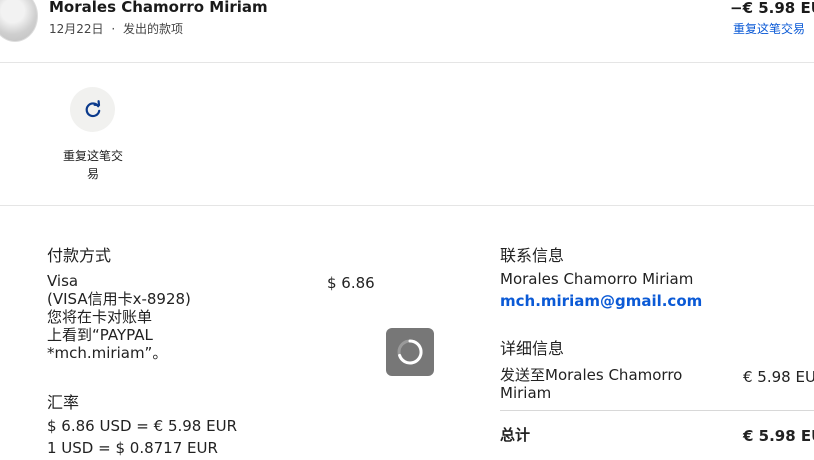 This screenshot has width=814, height=460. Describe the element at coordinates (532, 348) in the screenshot. I see `details-heading: 详细信息` at that location.